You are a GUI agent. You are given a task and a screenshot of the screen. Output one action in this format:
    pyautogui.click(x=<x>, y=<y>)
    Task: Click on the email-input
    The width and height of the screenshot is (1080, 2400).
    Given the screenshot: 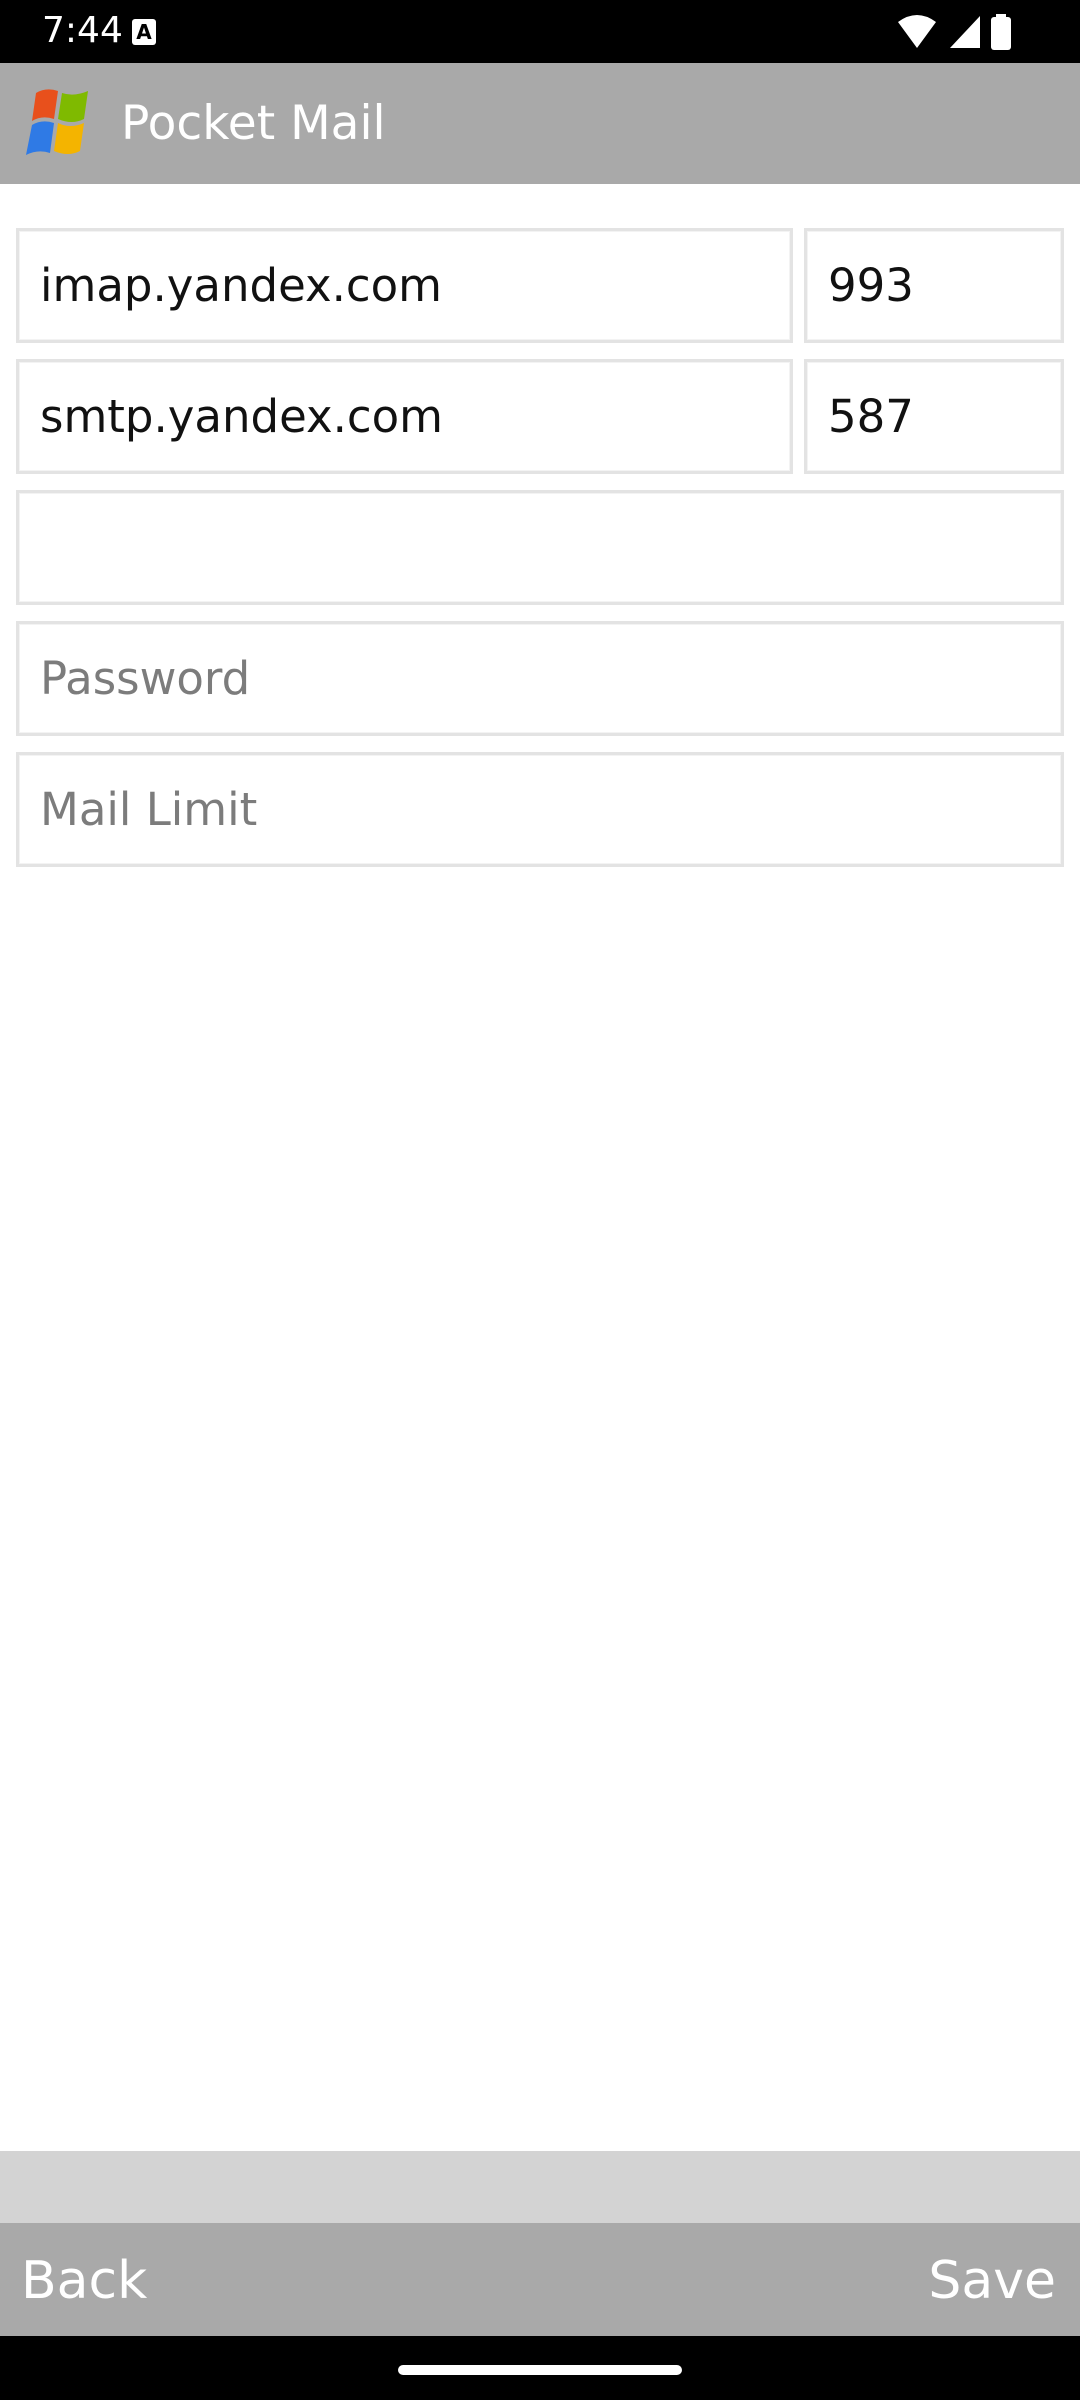 What is the action you would take?
    pyautogui.click(x=540, y=547)
    